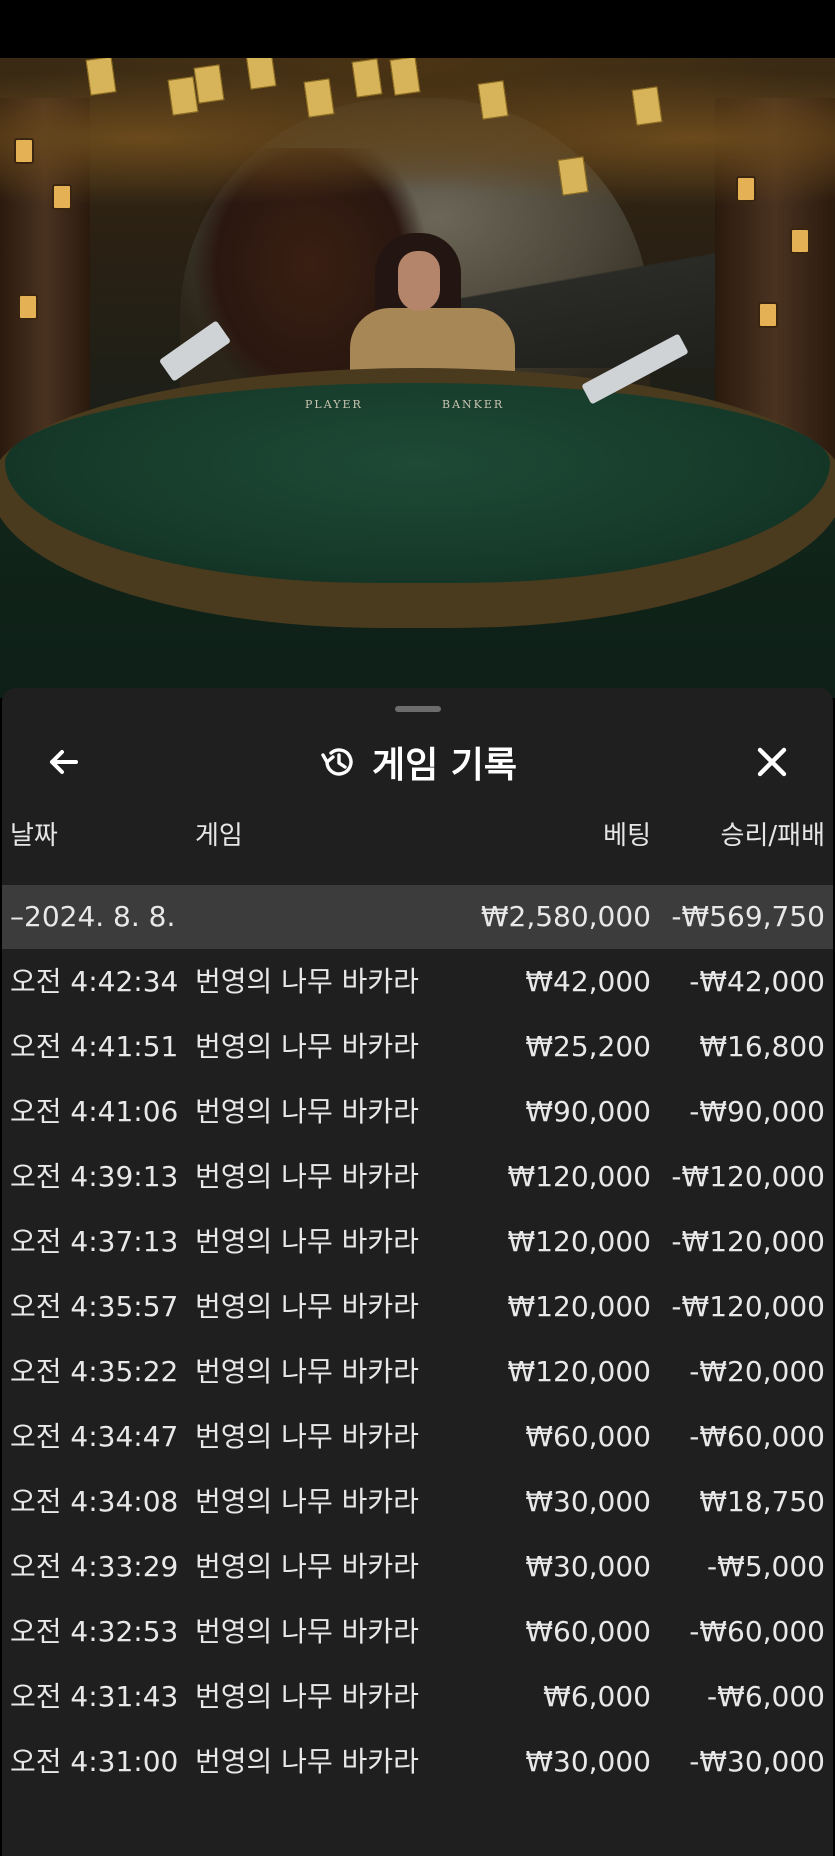 The height and width of the screenshot is (1856, 835). Describe the element at coordinates (94, 1241) in the screenshot. I see `row-time: 오전 4:37:13` at that location.